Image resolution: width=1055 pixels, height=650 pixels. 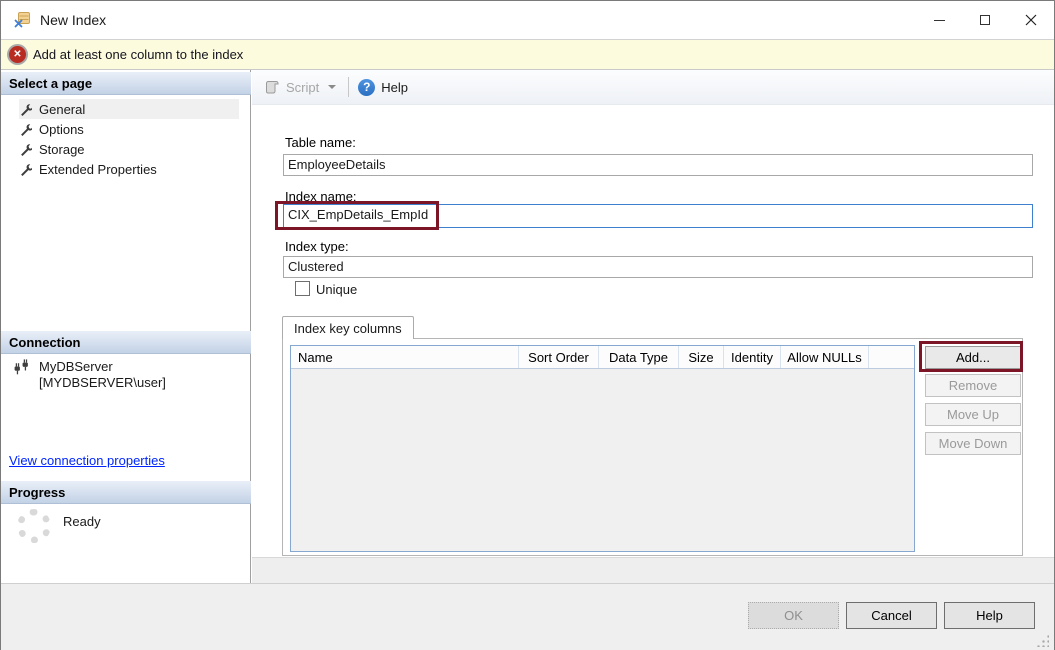 I want to click on connection-info: MyDBServer [MYDBSERVER\user], so click(x=89, y=375).